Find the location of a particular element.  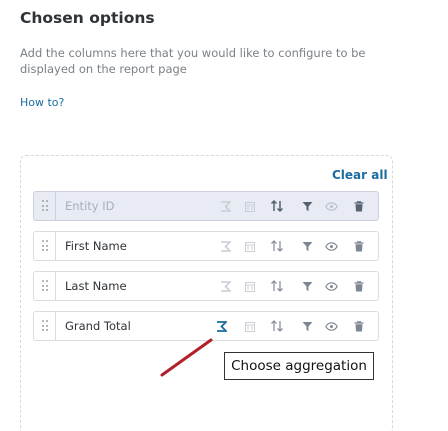

column-label: Grand Total is located at coordinates (98, 326).